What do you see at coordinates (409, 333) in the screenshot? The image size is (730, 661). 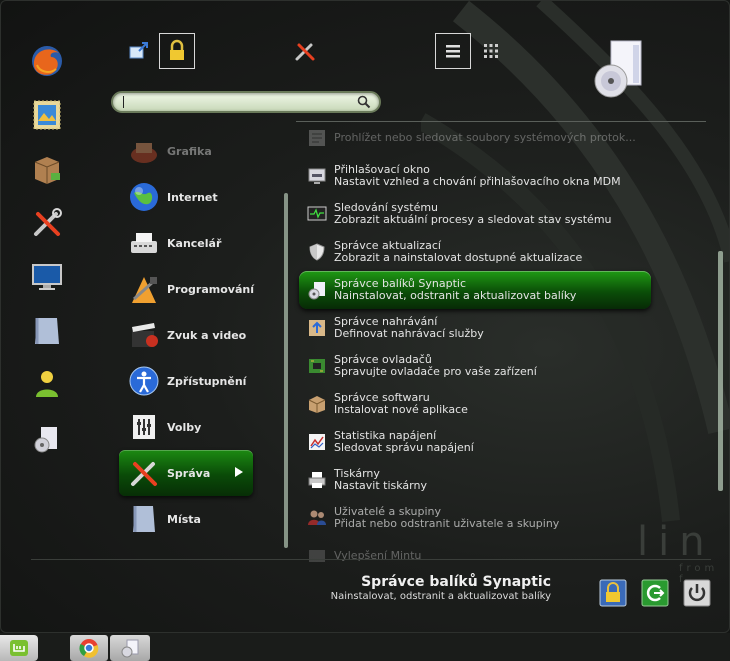 I see `app-description: Definovat nahrávací služby` at bounding box center [409, 333].